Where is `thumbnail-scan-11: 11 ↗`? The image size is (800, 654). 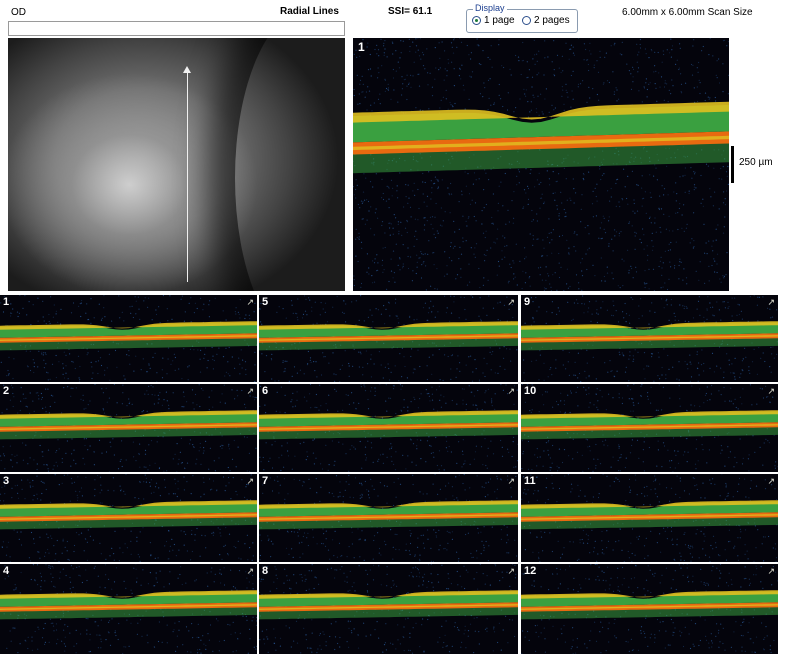
thumbnail-scan-11: 11 ↗ is located at coordinates (649, 518).